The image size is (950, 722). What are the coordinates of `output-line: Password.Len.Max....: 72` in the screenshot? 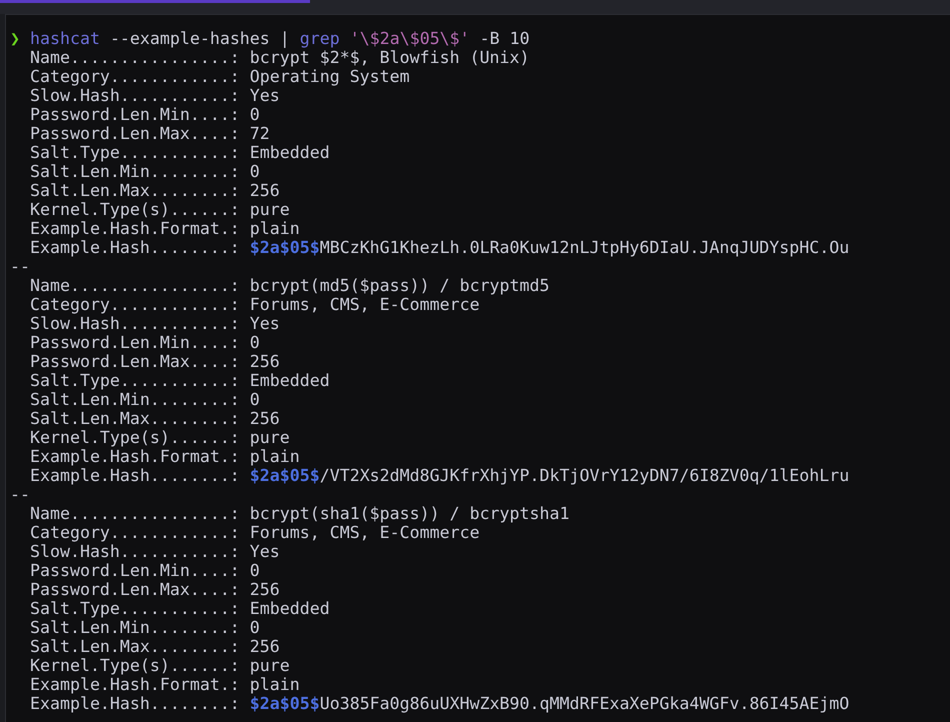 It's located at (149, 133).